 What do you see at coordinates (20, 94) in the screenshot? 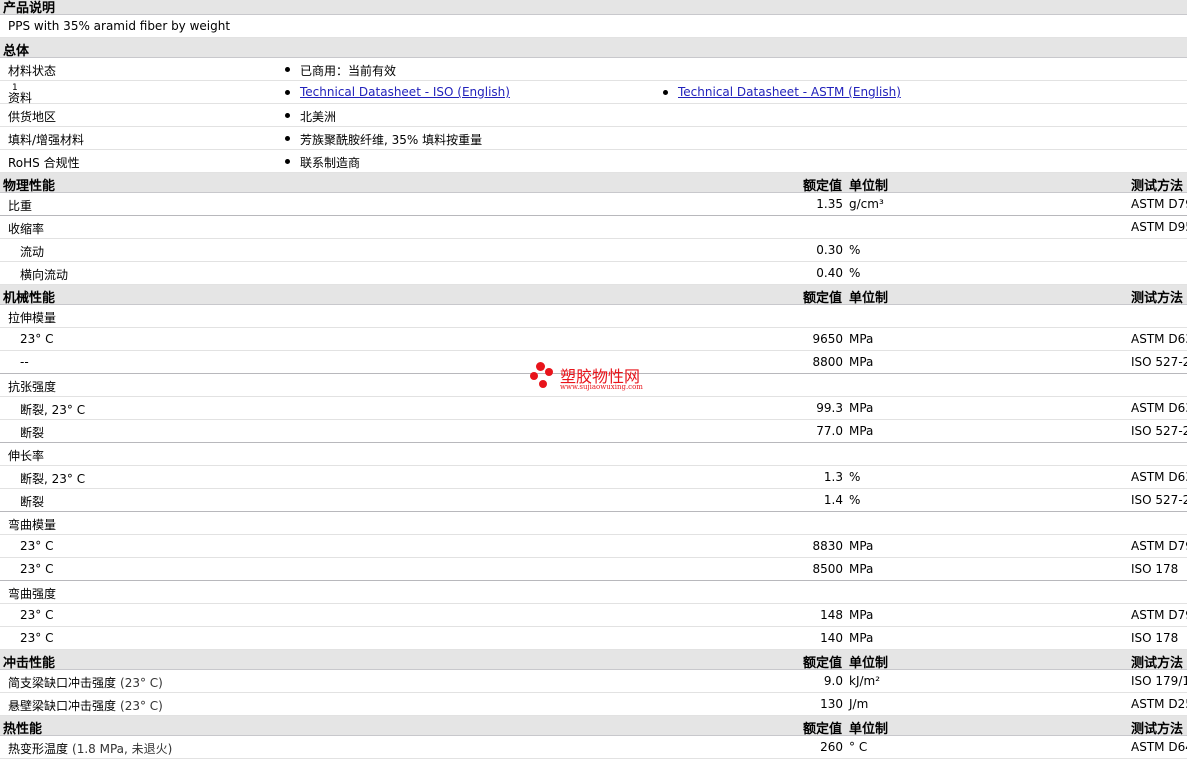
I see `row-label-wrap: 资料 1` at bounding box center [20, 94].